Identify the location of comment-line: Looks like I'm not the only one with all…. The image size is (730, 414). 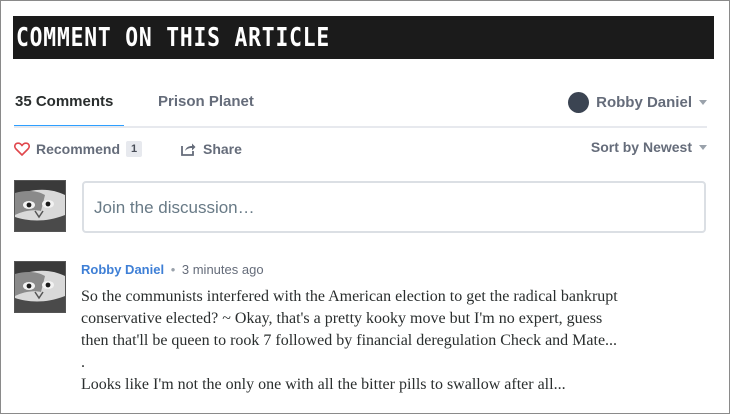
(323, 384).